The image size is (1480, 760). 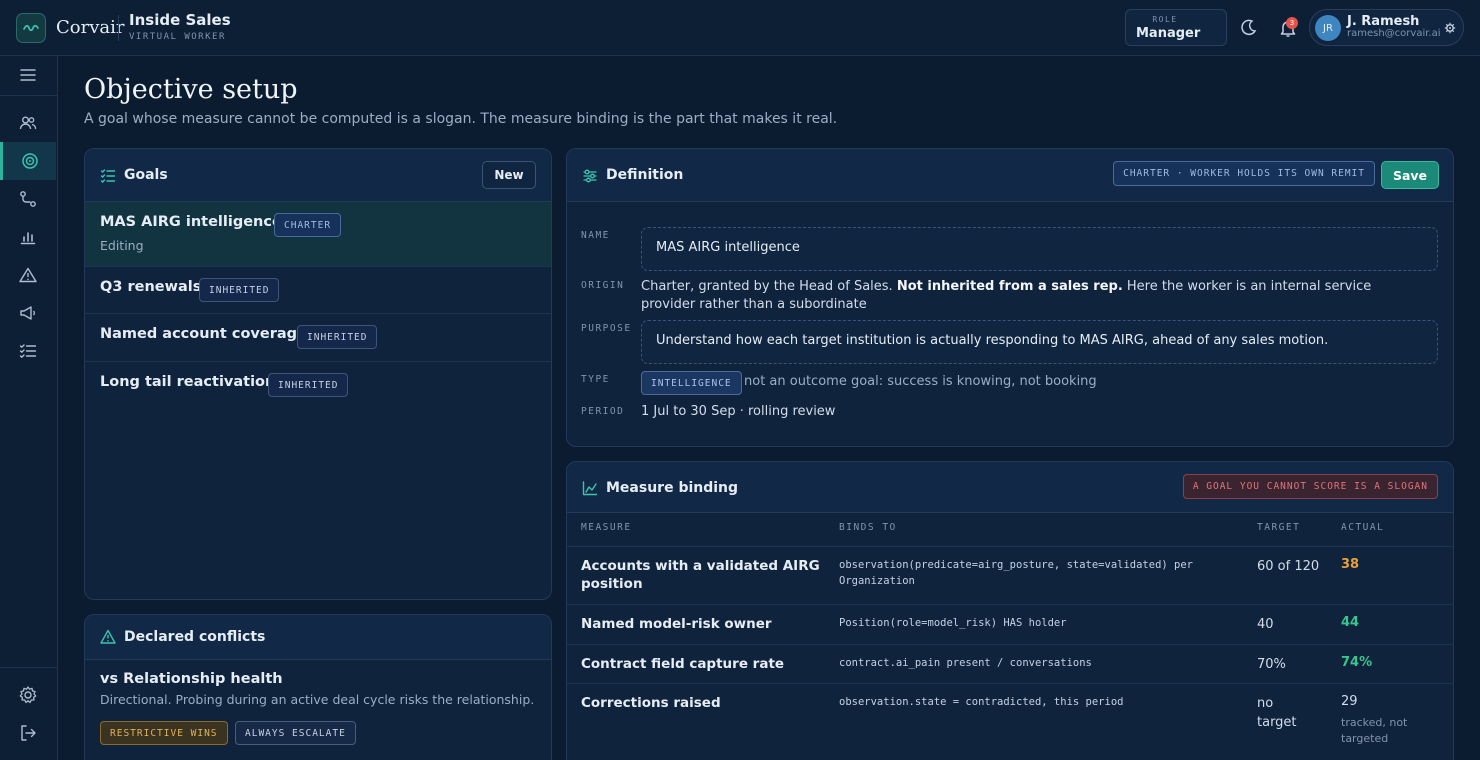 What do you see at coordinates (595, 379) in the screenshot?
I see `type-label: TYPE` at bounding box center [595, 379].